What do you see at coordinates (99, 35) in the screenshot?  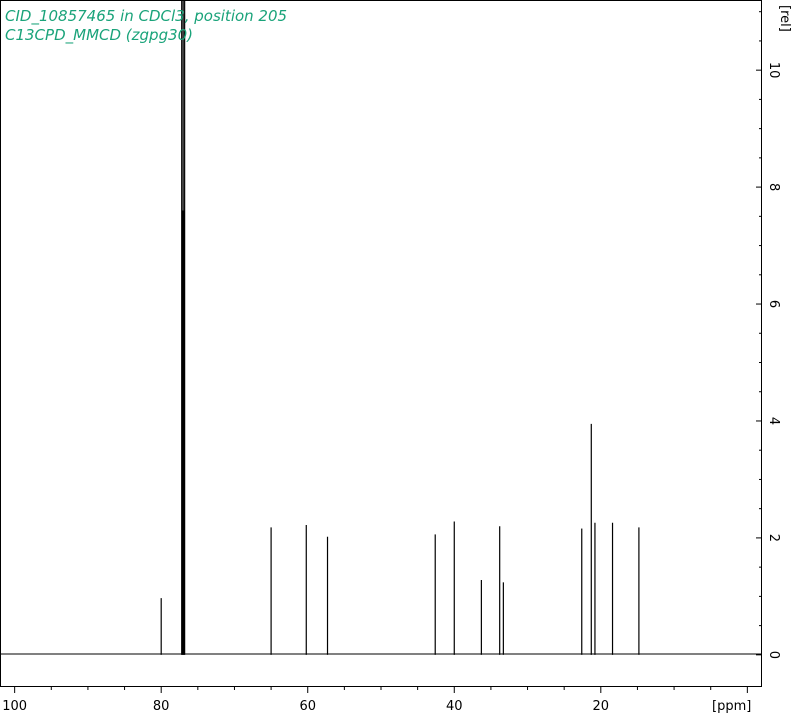 I see `header-line-2: C13CPD_MMCD (zgpg30)` at bounding box center [99, 35].